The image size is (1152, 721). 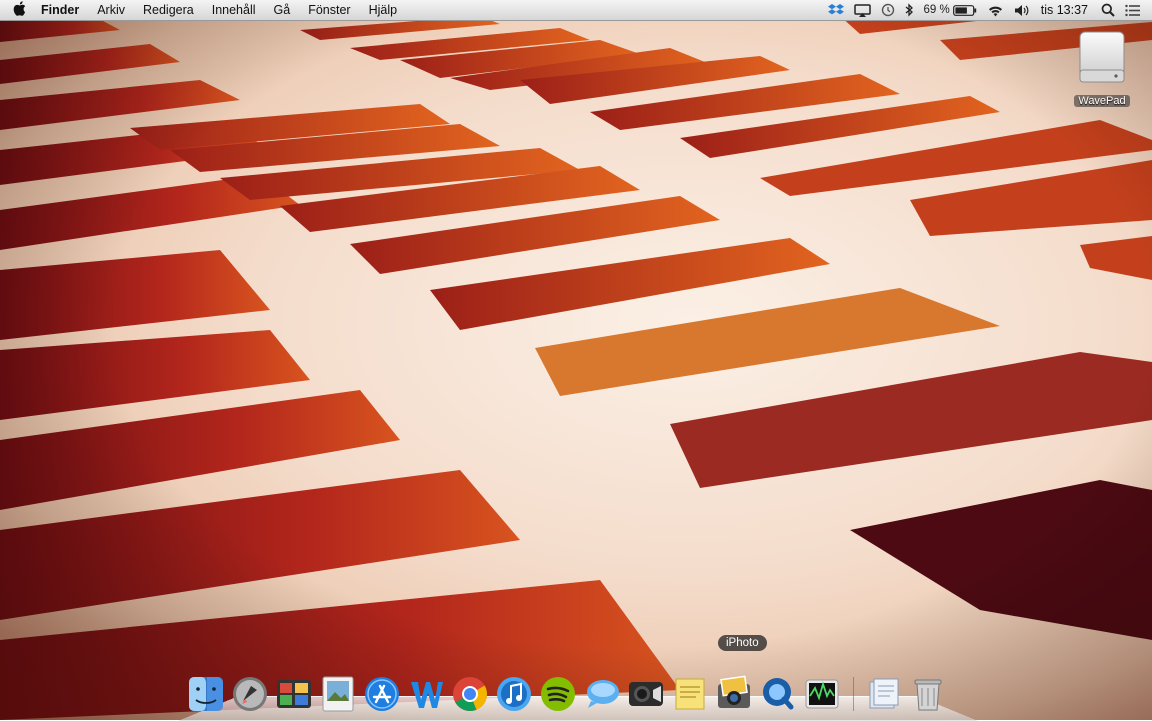 What do you see at coordinates (382, 694) in the screenshot?
I see `app-store-icon` at bounding box center [382, 694].